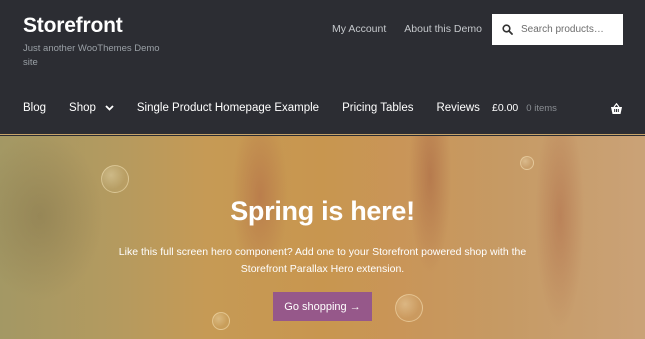  I want to click on nav-item-blog: Blog, so click(34, 108).